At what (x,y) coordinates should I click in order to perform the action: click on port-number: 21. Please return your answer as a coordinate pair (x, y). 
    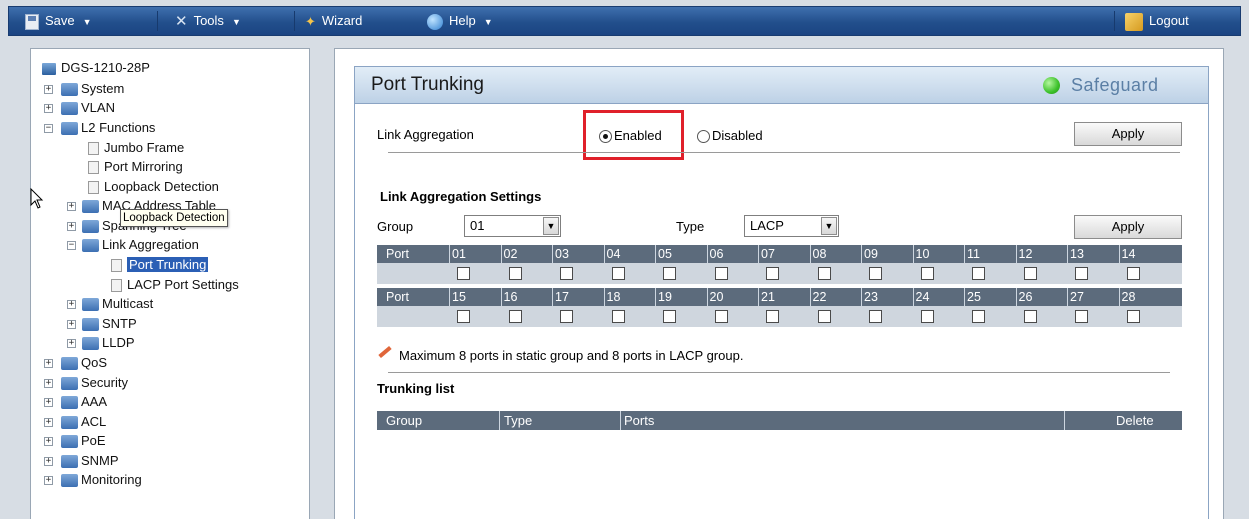
    Looking at the image, I should click on (768, 297).